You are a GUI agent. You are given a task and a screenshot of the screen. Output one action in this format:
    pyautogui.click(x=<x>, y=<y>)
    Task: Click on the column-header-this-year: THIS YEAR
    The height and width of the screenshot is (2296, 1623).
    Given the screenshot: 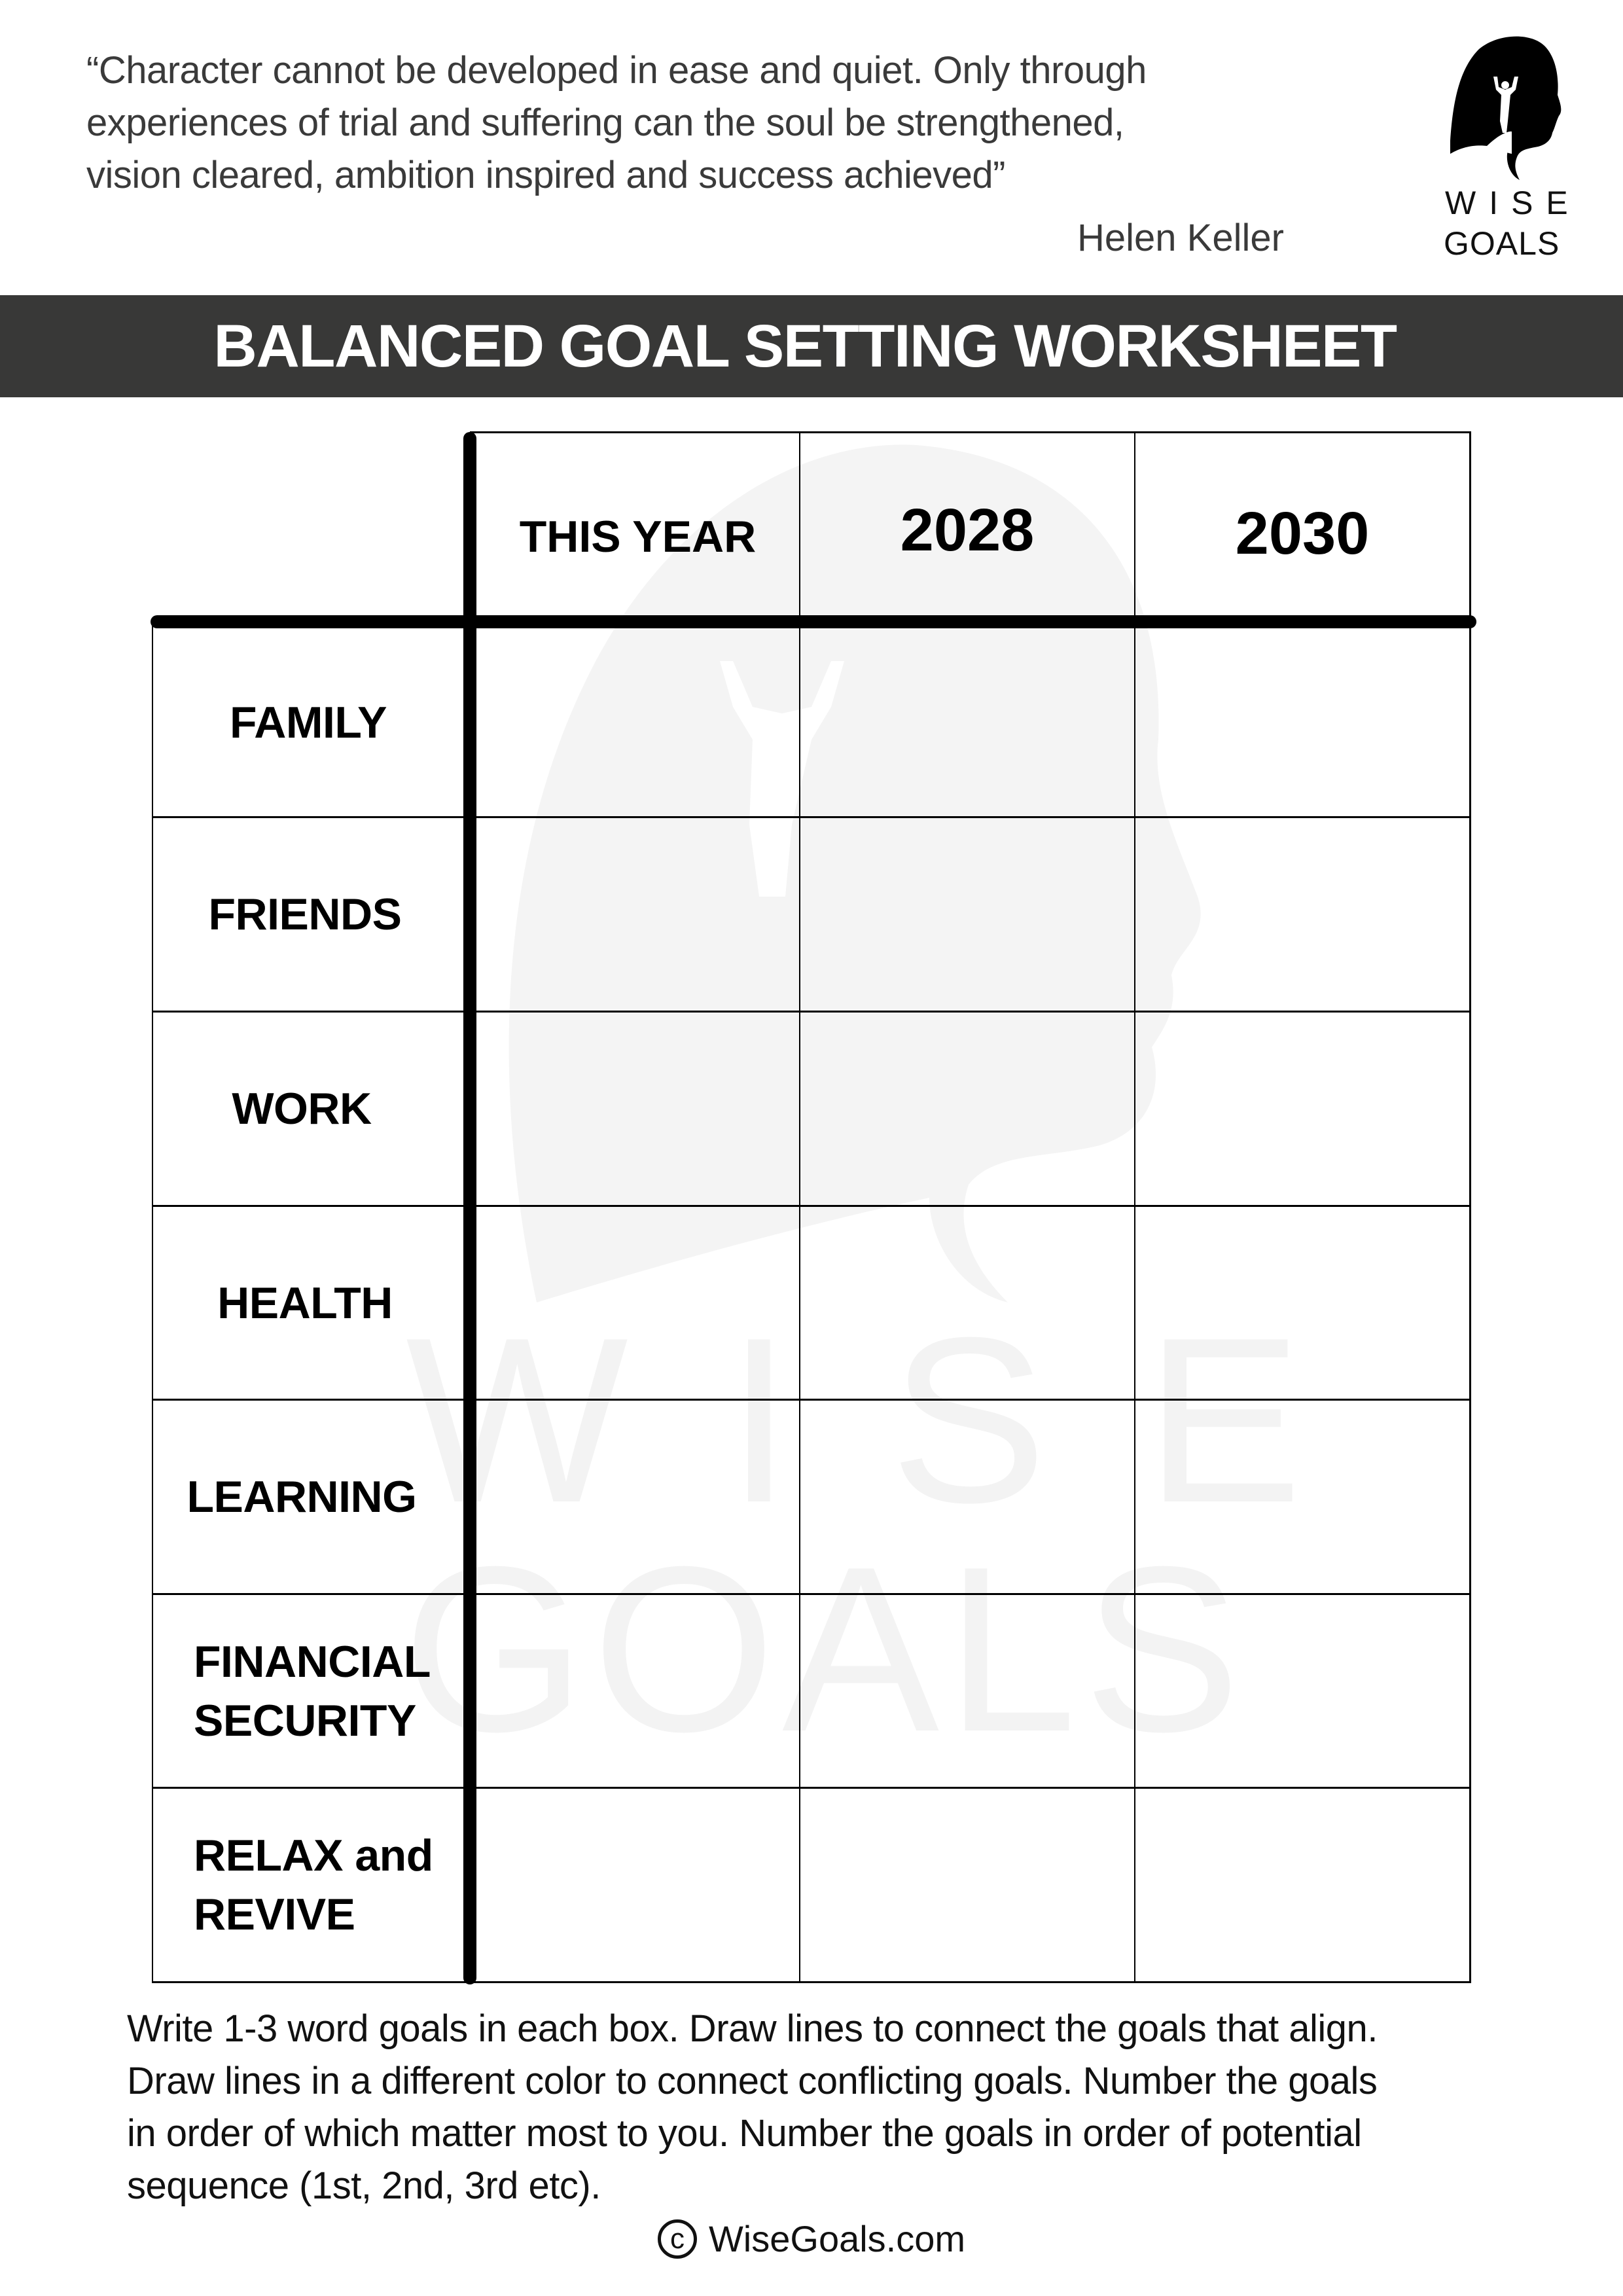 What is the action you would take?
    pyautogui.click(x=638, y=537)
    